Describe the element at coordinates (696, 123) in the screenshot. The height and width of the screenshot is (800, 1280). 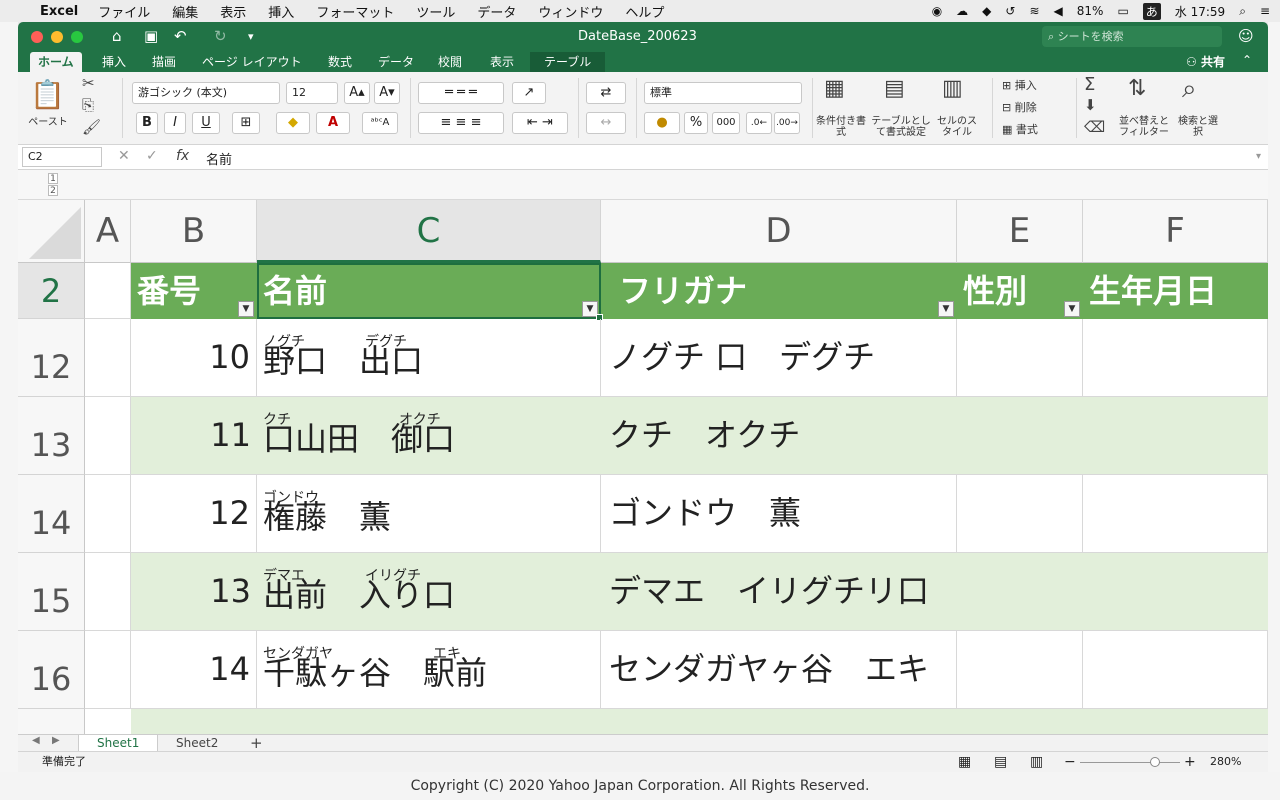
I see `percent-format-button: %` at that location.